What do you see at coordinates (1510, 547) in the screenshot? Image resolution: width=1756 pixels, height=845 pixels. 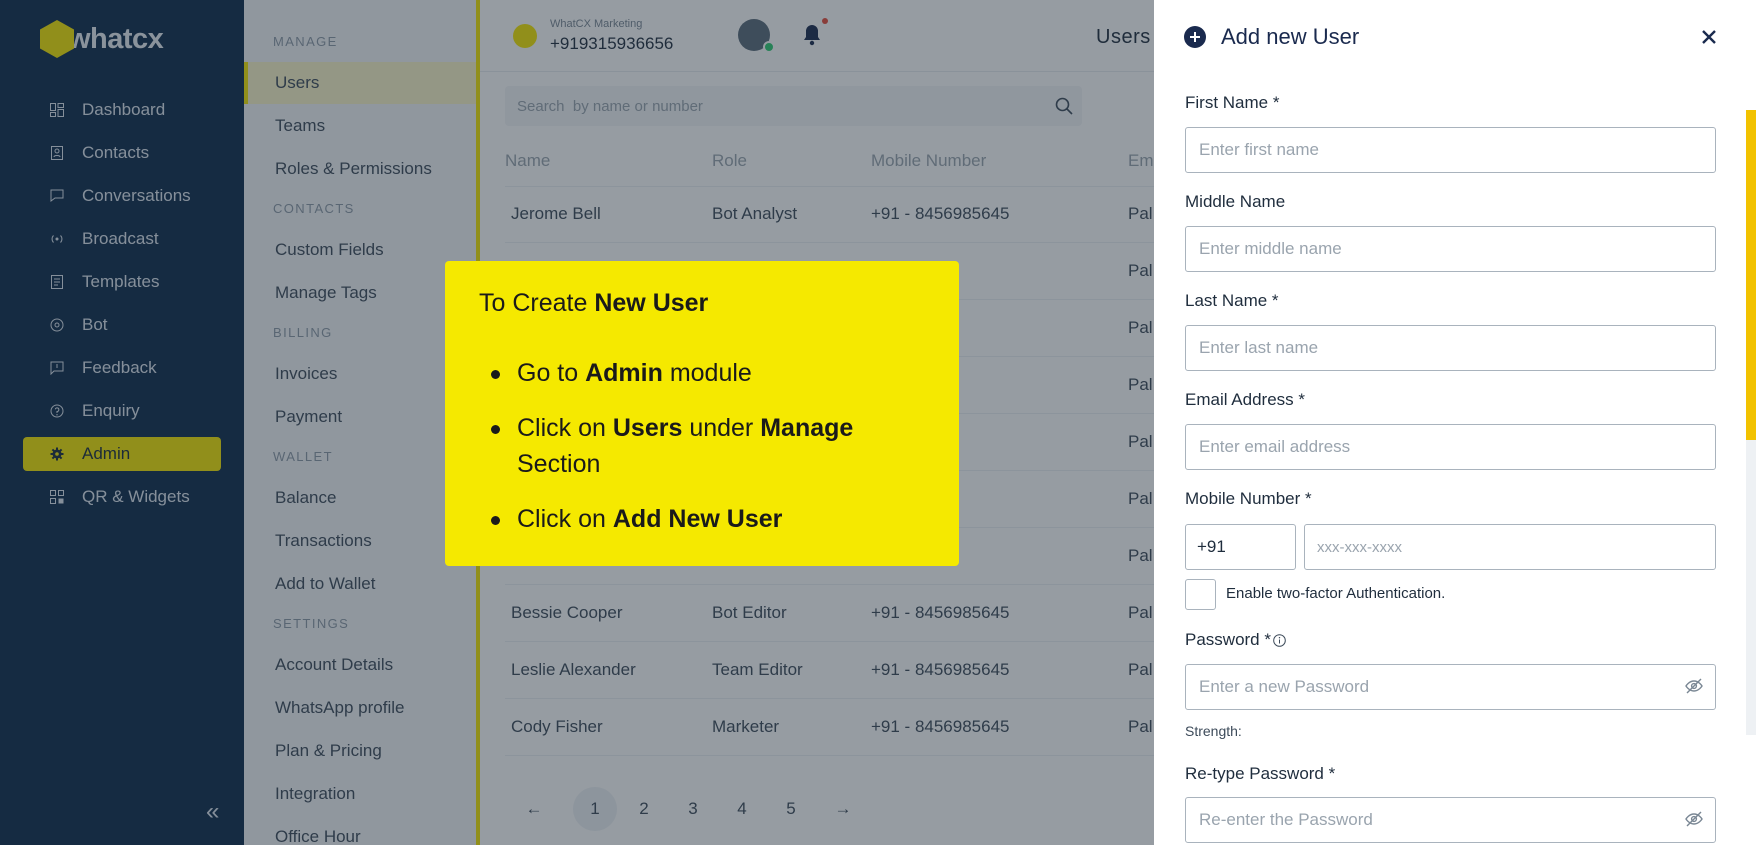 I see `mobile-number-input` at bounding box center [1510, 547].